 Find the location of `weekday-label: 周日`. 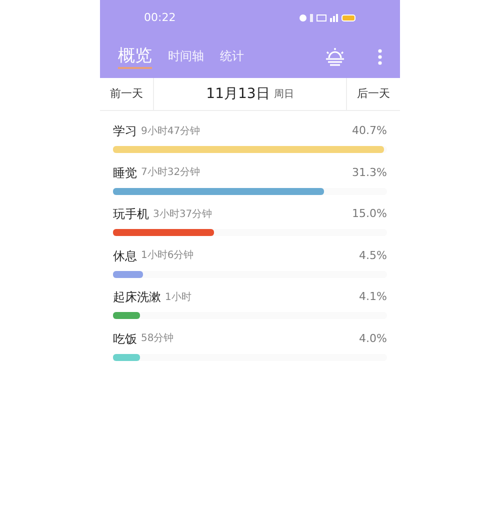

weekday-label: 周日 is located at coordinates (284, 95).